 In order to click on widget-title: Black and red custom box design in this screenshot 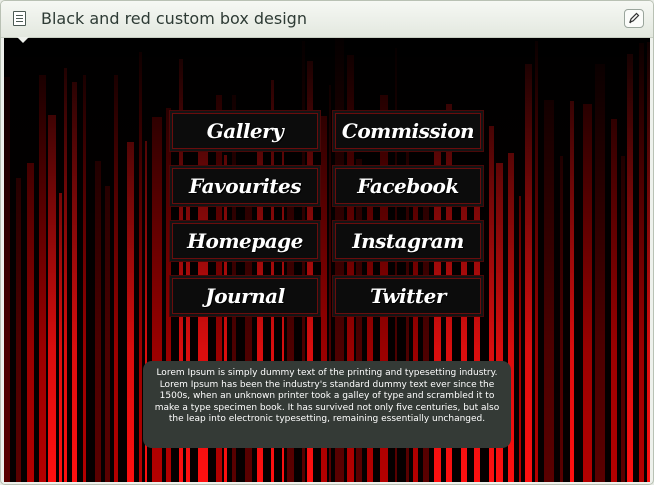, I will do `click(174, 18)`.